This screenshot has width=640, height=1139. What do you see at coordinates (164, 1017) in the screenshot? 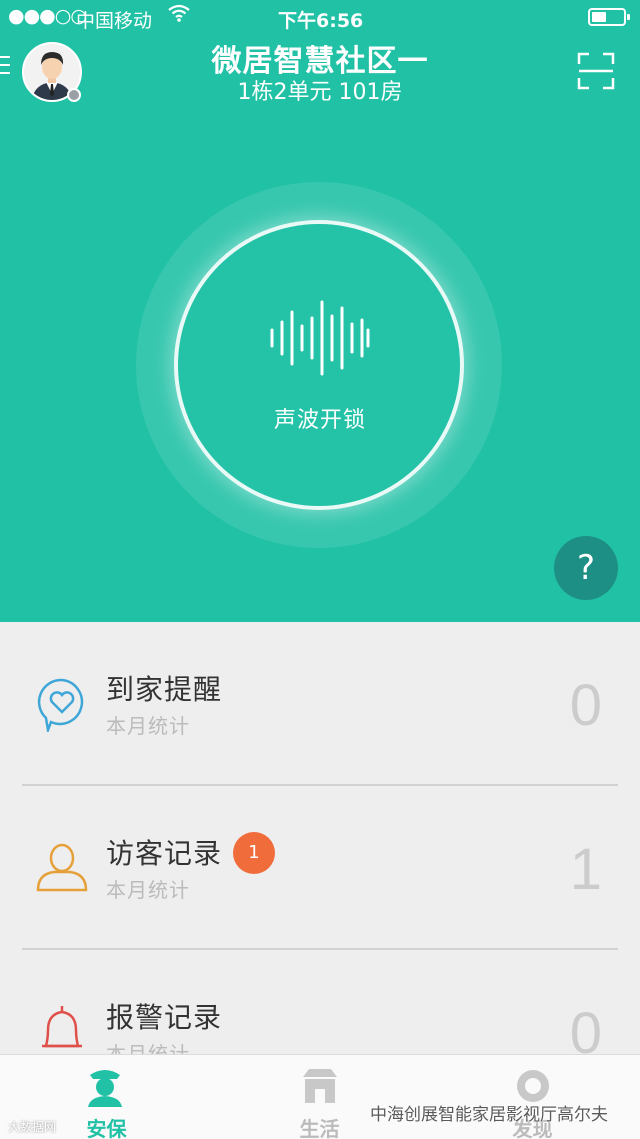
I see `alarm-records-label: 报警记录` at bounding box center [164, 1017].